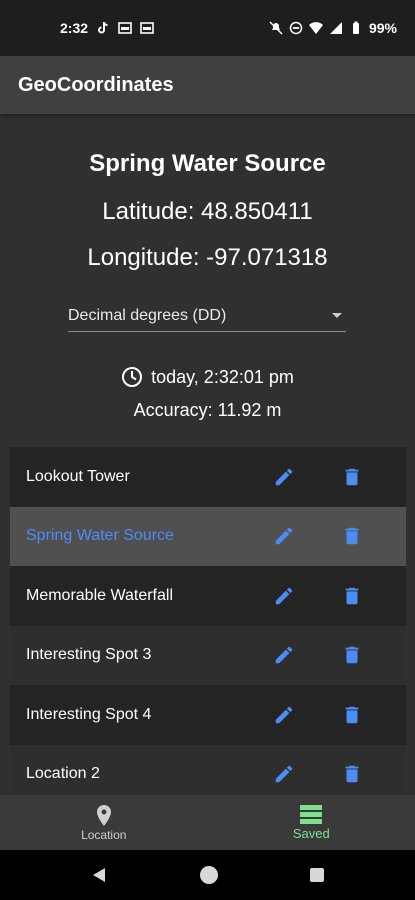 The width and height of the screenshot is (415, 900). Describe the element at coordinates (337, 315) in the screenshot. I see `dropdown-arrow-icon` at that location.